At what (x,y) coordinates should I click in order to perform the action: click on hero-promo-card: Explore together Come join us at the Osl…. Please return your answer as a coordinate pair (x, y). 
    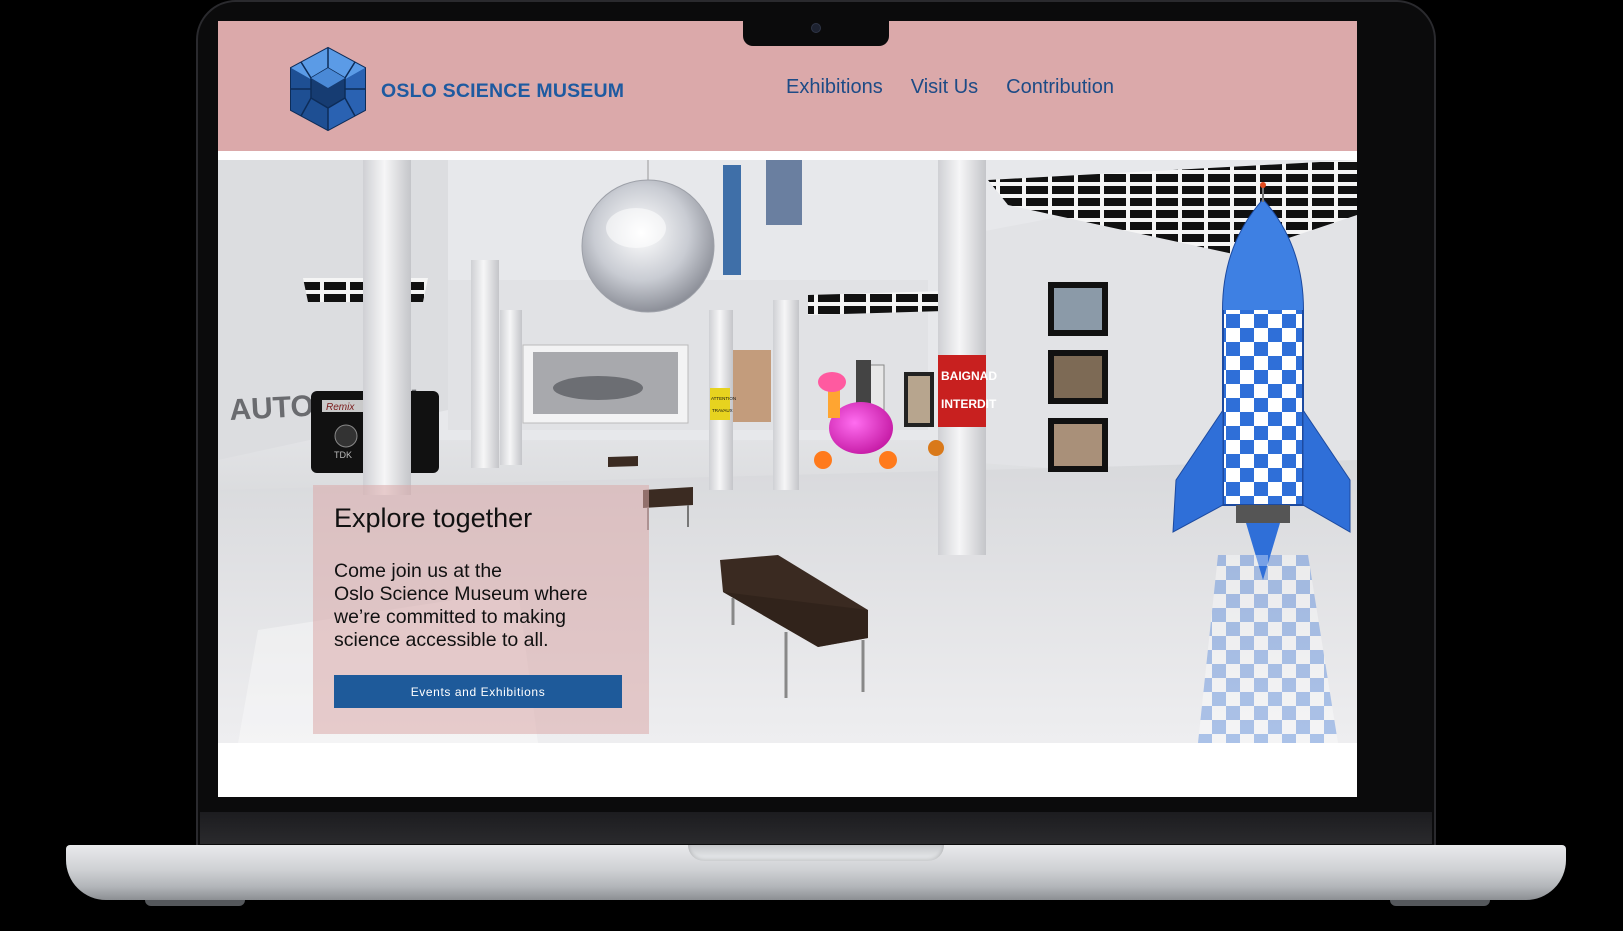
    Looking at the image, I should click on (481, 609).